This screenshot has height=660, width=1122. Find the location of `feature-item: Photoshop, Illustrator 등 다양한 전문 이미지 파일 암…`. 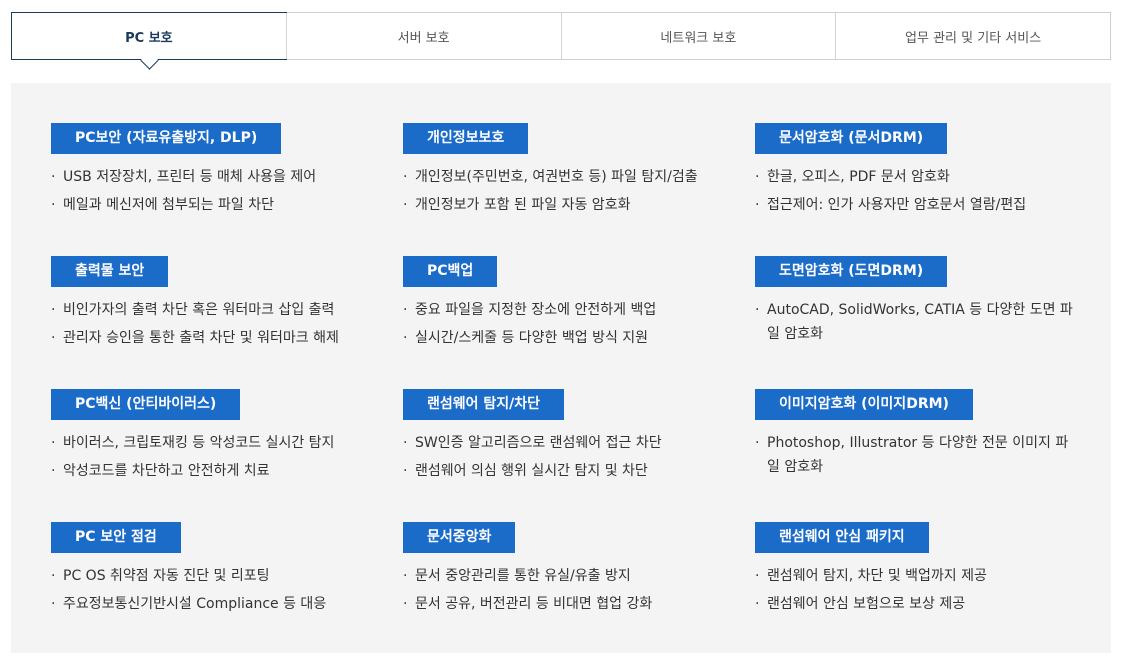

feature-item: Photoshop, Illustrator 등 다양한 전문 이미지 파일 암… is located at coordinates (916, 455).